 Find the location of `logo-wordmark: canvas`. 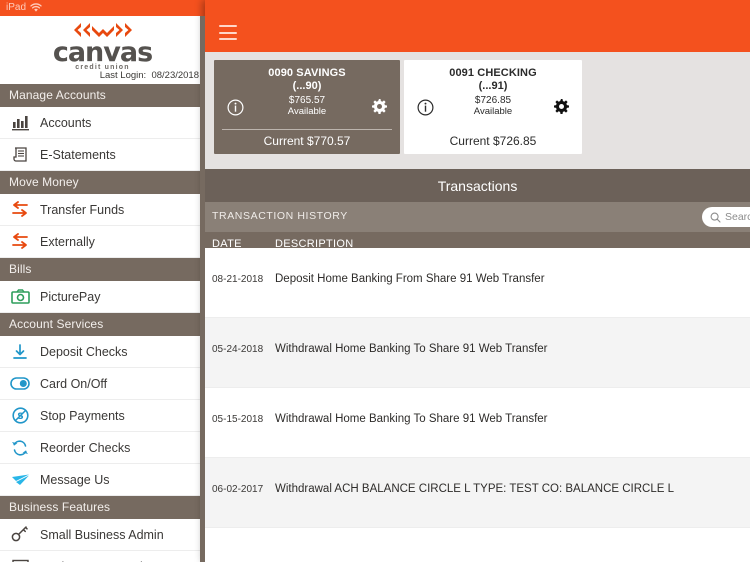

logo-wordmark: canvas is located at coordinates (102, 52).